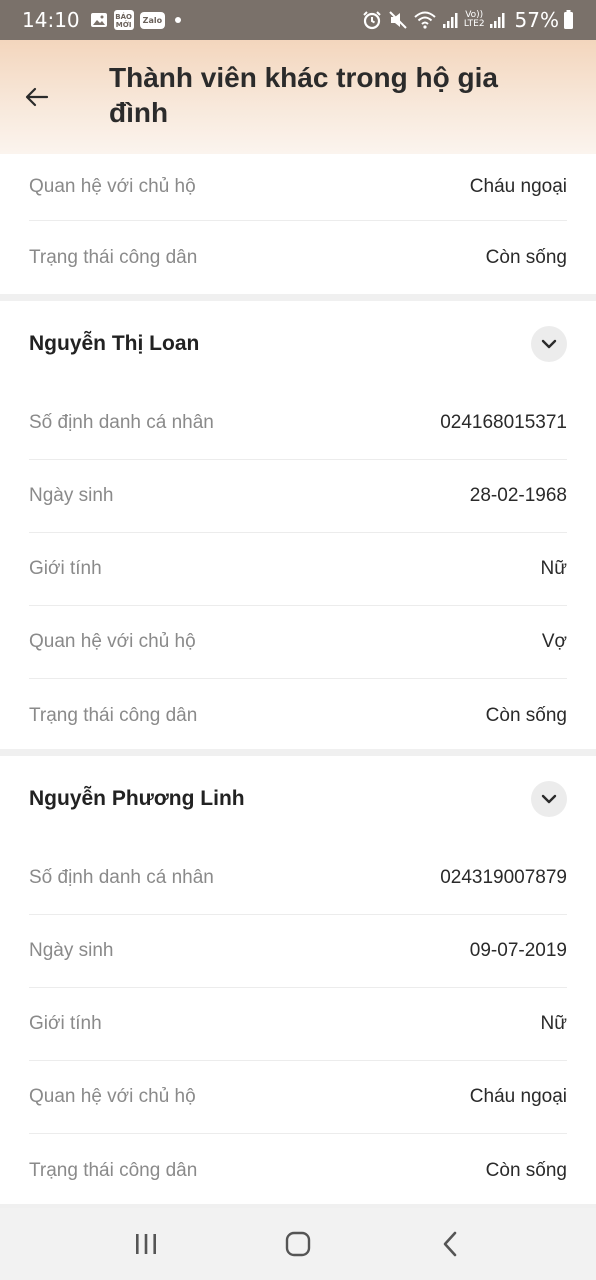  Describe the element at coordinates (554, 641) in the screenshot. I see `row-value: Vợ` at that location.